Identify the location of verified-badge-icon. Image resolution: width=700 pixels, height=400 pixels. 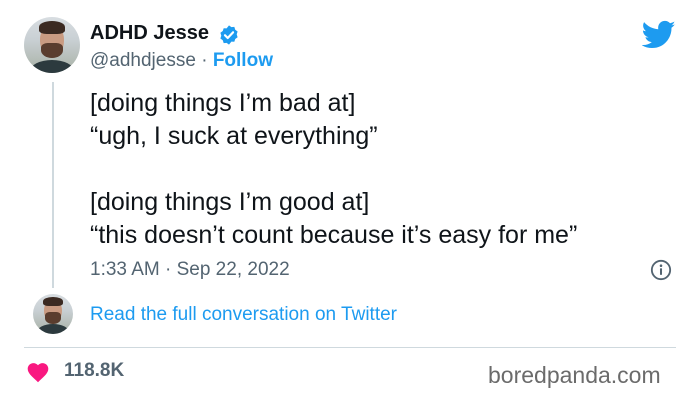
(229, 35).